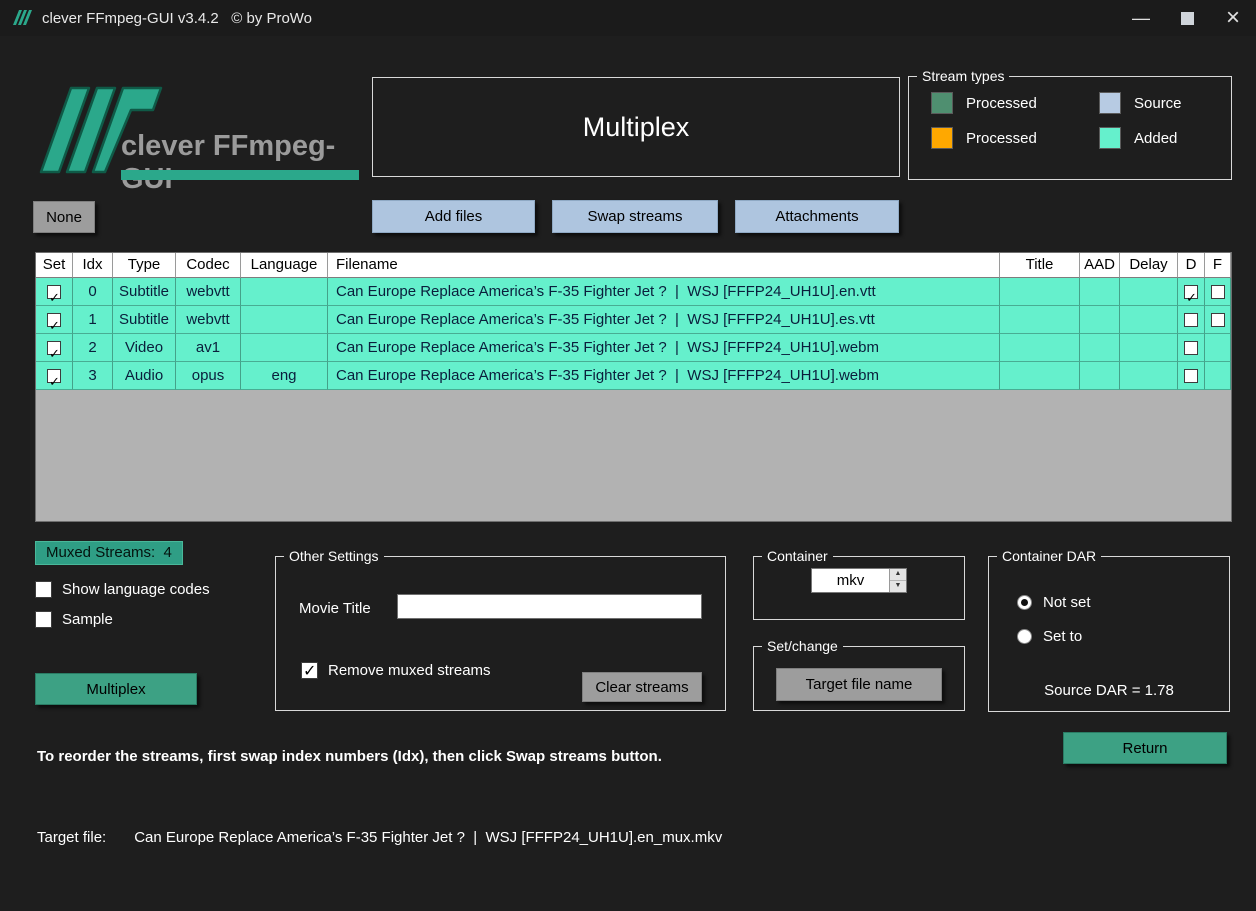  What do you see at coordinates (802, 646) in the screenshot?
I see `set-change-title: Set/change` at bounding box center [802, 646].